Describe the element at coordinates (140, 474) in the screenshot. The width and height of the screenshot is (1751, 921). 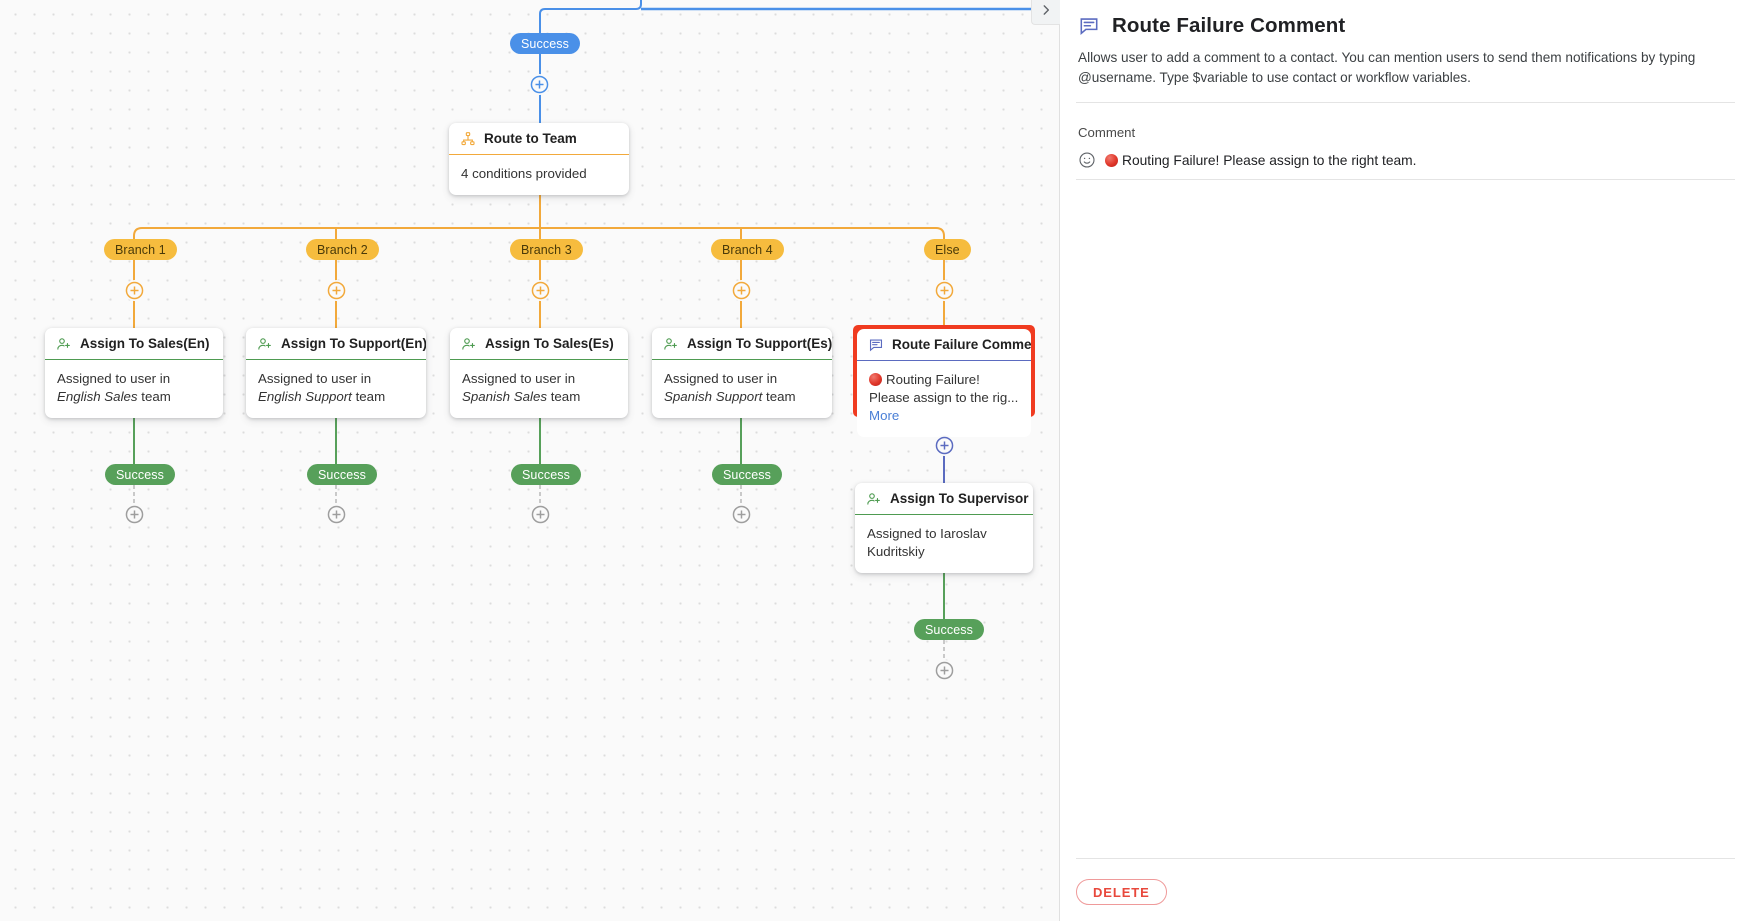
I see `badge-success-branch-1: Success` at that location.